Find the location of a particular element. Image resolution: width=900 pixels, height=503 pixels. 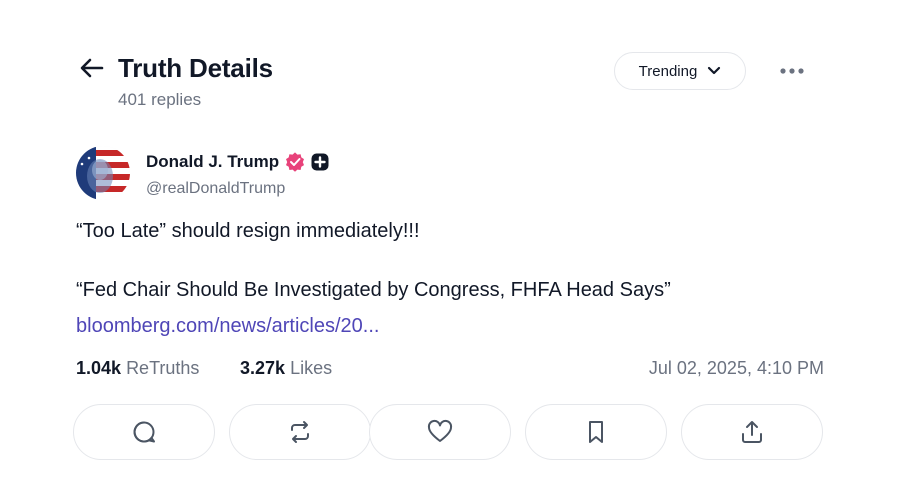

reply-button is located at coordinates (144, 432).